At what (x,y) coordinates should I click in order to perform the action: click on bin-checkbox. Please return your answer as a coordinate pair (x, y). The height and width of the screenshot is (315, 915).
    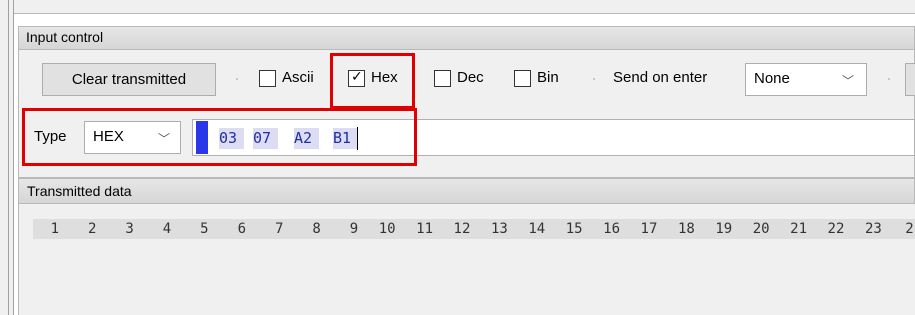
    Looking at the image, I should click on (522, 78).